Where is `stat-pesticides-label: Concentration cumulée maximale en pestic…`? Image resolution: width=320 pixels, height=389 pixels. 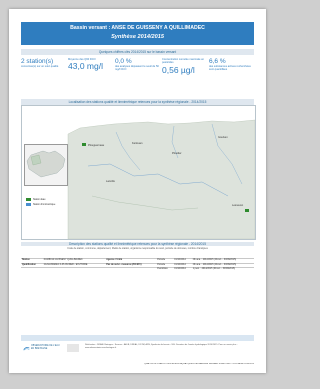 stat-pesticides-label: Concentration cumulée maximale en pestic… is located at coordinates (183, 61).